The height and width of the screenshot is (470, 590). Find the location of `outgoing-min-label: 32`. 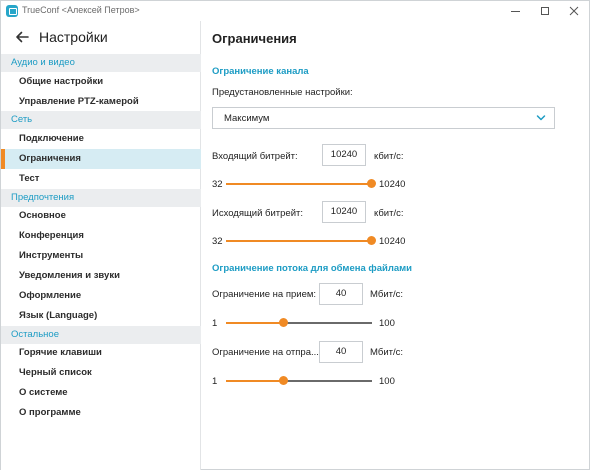

outgoing-min-label: 32 is located at coordinates (217, 241).